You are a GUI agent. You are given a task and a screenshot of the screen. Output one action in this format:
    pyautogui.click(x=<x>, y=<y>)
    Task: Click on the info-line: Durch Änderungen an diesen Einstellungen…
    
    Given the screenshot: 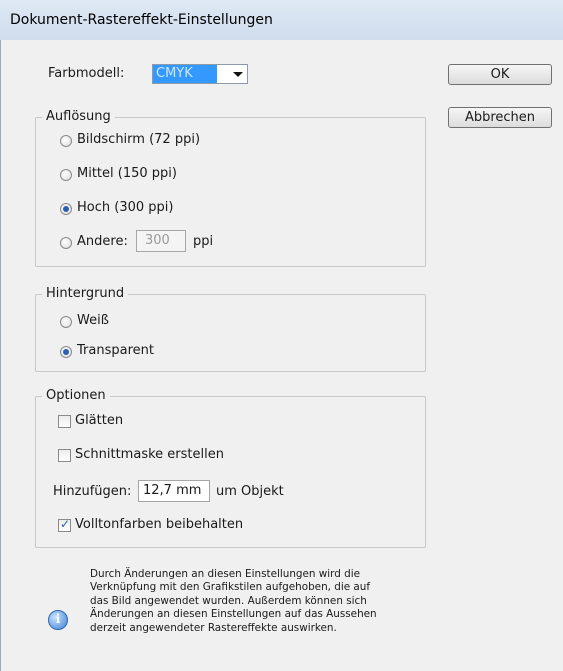 What is the action you would take?
    pyautogui.click(x=225, y=574)
    